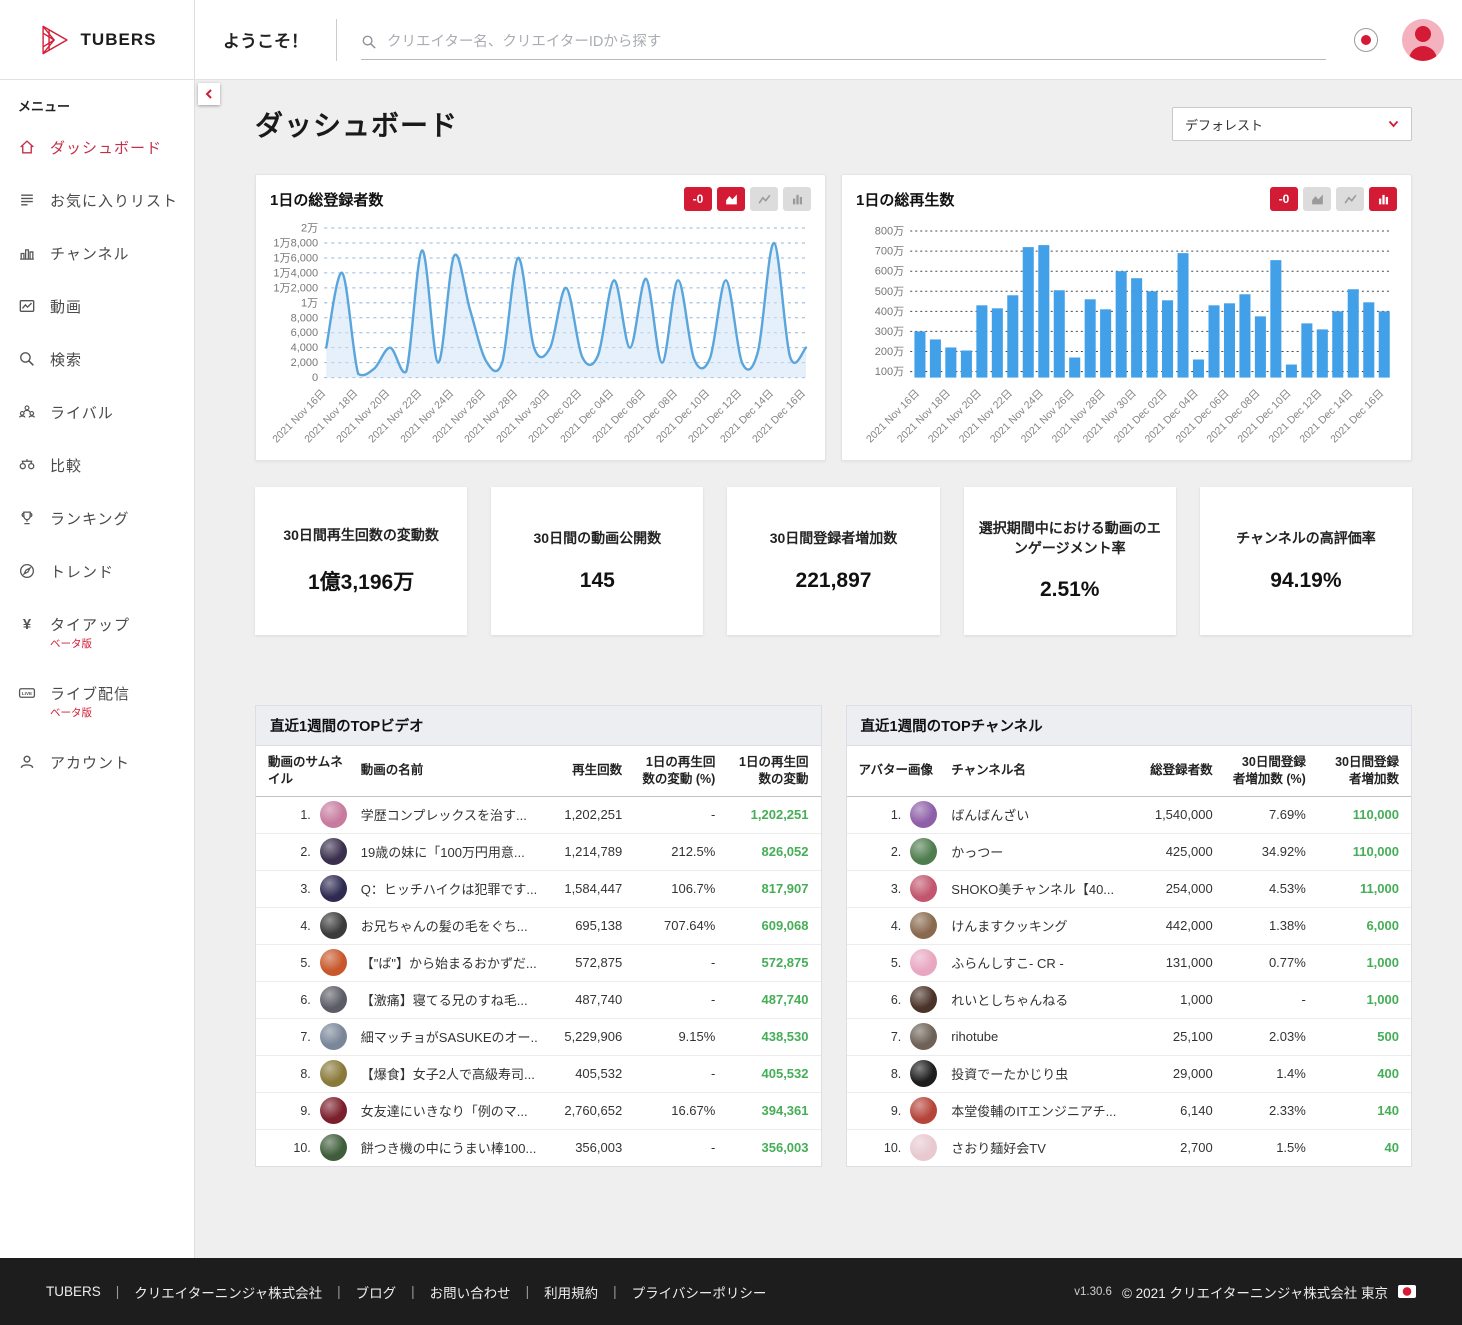  I want to click on total-count: 405,532, so click(586, 1073).